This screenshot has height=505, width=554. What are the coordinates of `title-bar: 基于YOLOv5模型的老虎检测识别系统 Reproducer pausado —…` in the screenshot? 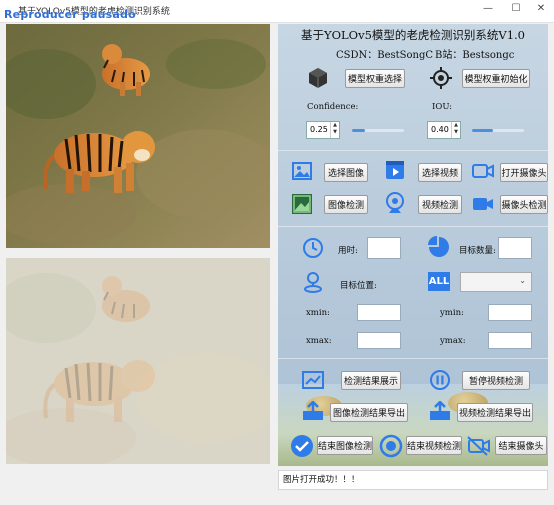 It's located at (277, 11).